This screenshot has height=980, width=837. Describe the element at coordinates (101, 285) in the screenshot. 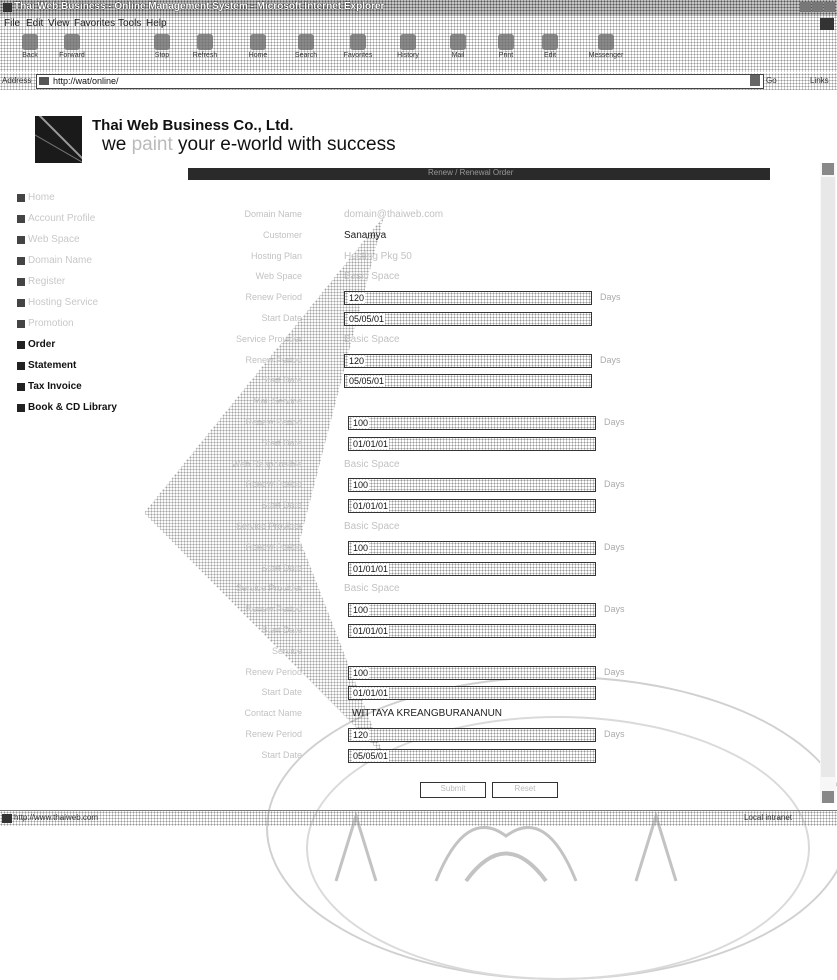

I see `sidebar-item-register: Register` at that location.